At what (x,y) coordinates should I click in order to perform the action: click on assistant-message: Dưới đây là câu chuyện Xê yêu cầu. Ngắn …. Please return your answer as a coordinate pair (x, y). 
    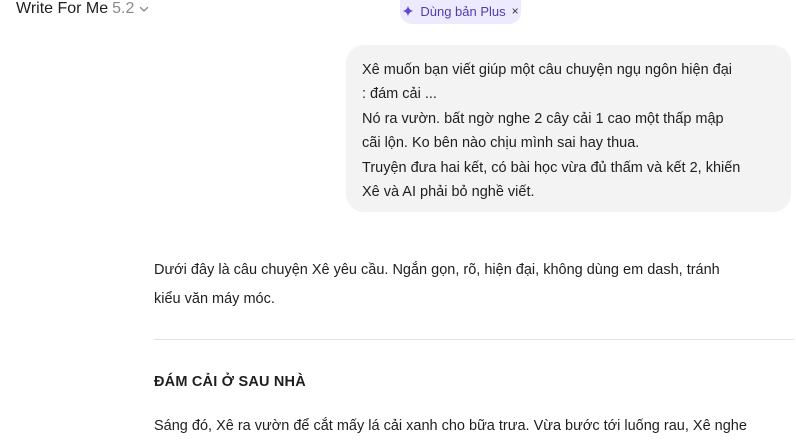
    Looking at the image, I should click on (474, 284).